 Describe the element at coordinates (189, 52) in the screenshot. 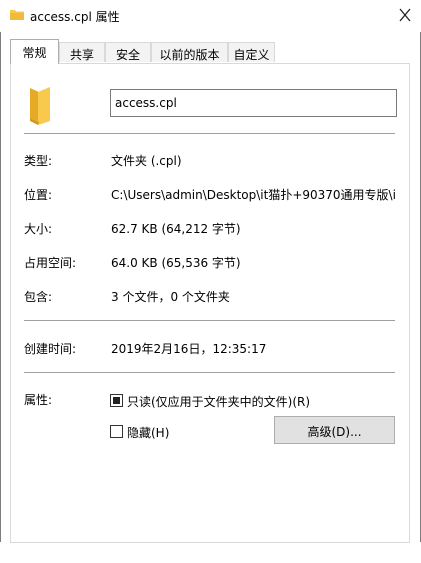

I see `tab-previous-versions: 以前的版本` at that location.